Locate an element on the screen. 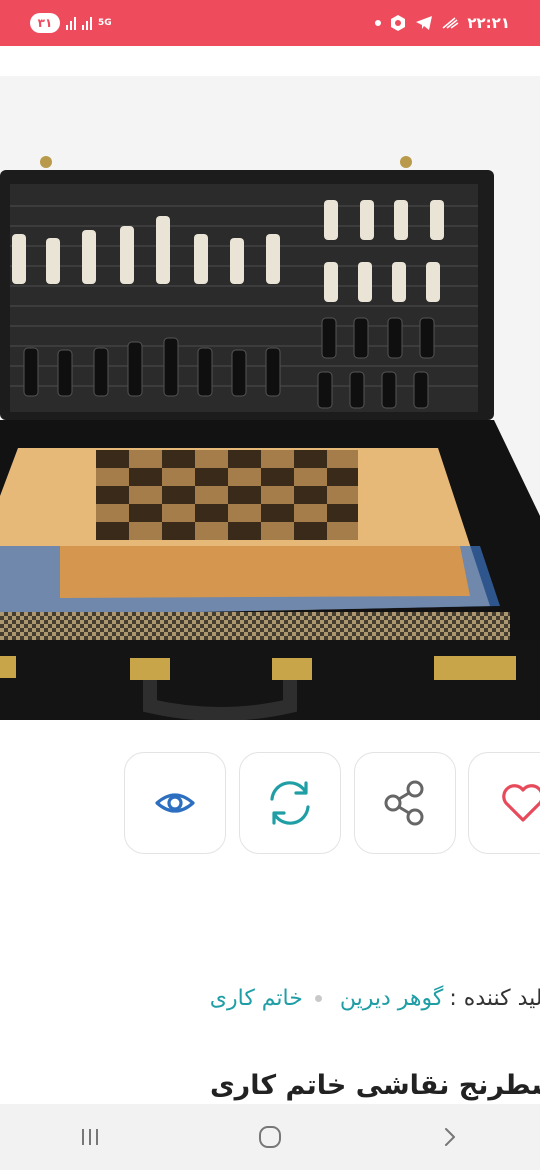 This screenshot has width=540, height=1170. share-icon is located at coordinates (404, 803).